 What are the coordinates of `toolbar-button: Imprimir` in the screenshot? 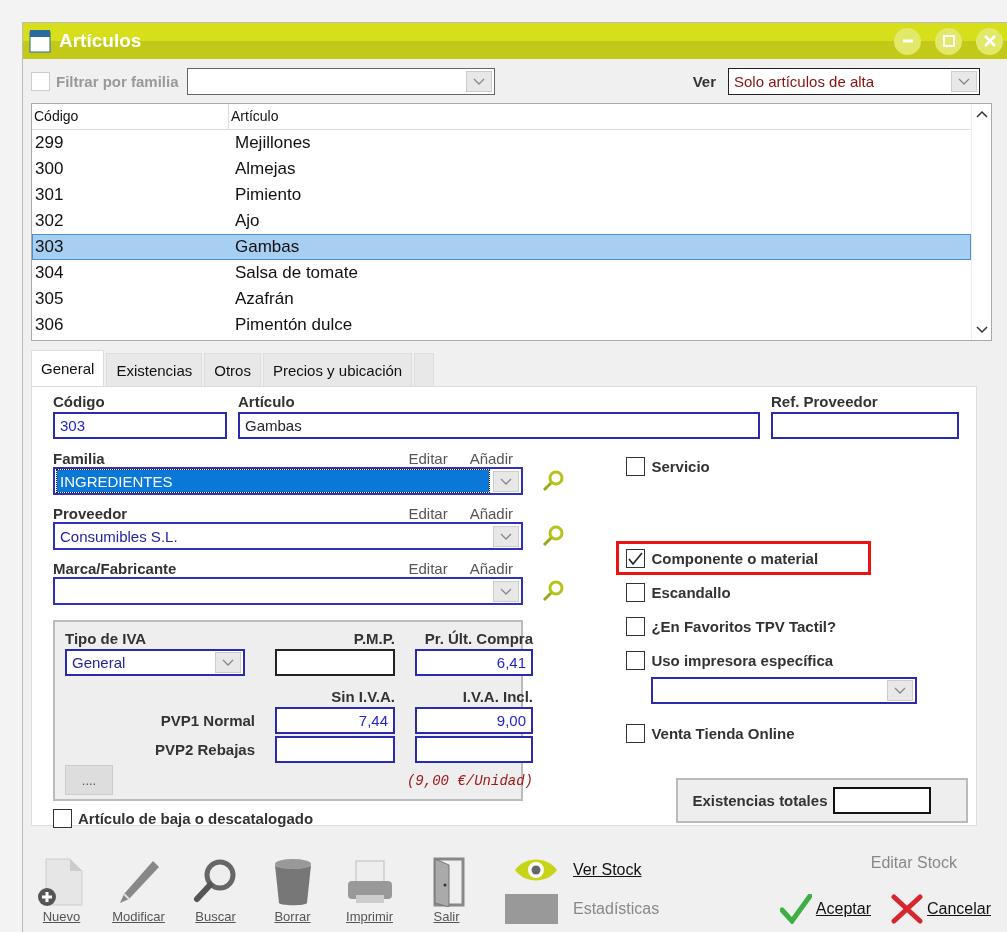 It's located at (369, 890).